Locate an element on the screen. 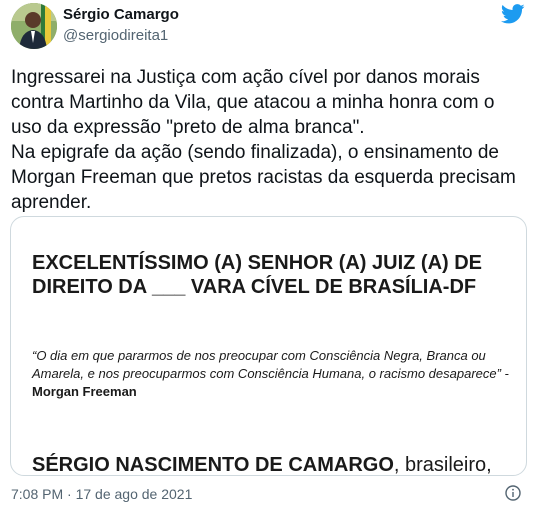 This screenshot has height=508, width=537. info-icon is located at coordinates (513, 493).